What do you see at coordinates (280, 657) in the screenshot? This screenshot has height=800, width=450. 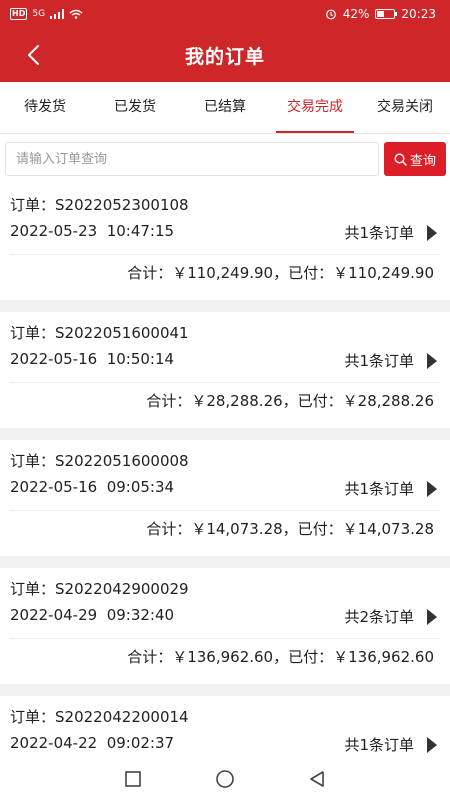 I see `order-totals: 合计：￥136,962.60，已付：￥136,962.60` at bounding box center [280, 657].